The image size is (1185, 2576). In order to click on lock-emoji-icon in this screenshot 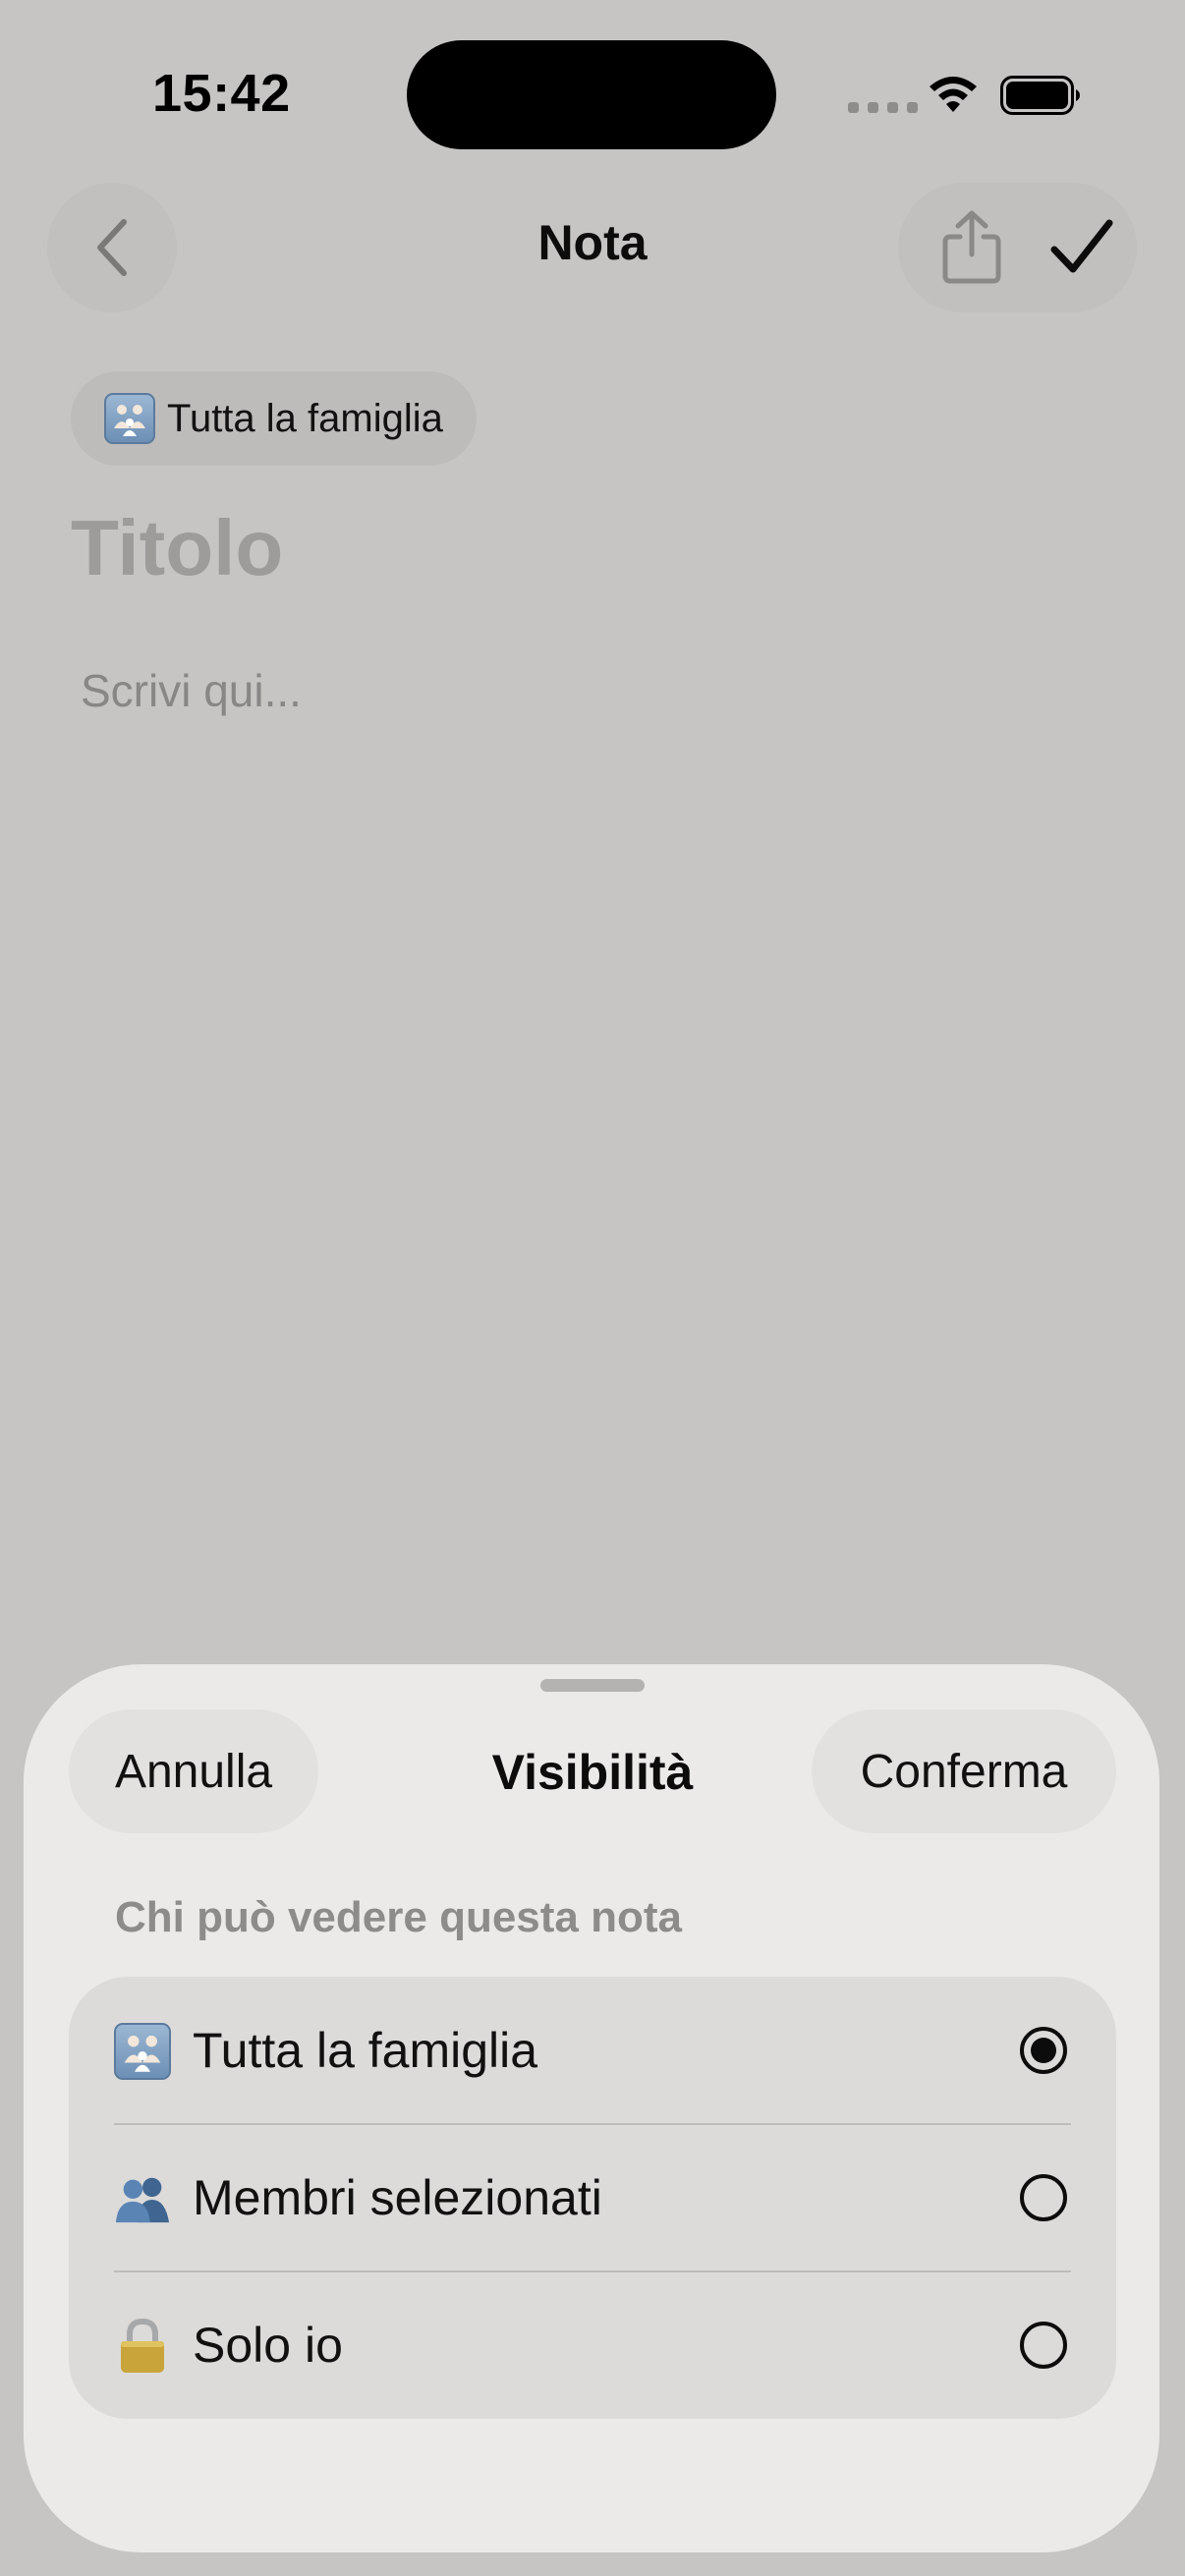, I will do `click(142, 2346)`.